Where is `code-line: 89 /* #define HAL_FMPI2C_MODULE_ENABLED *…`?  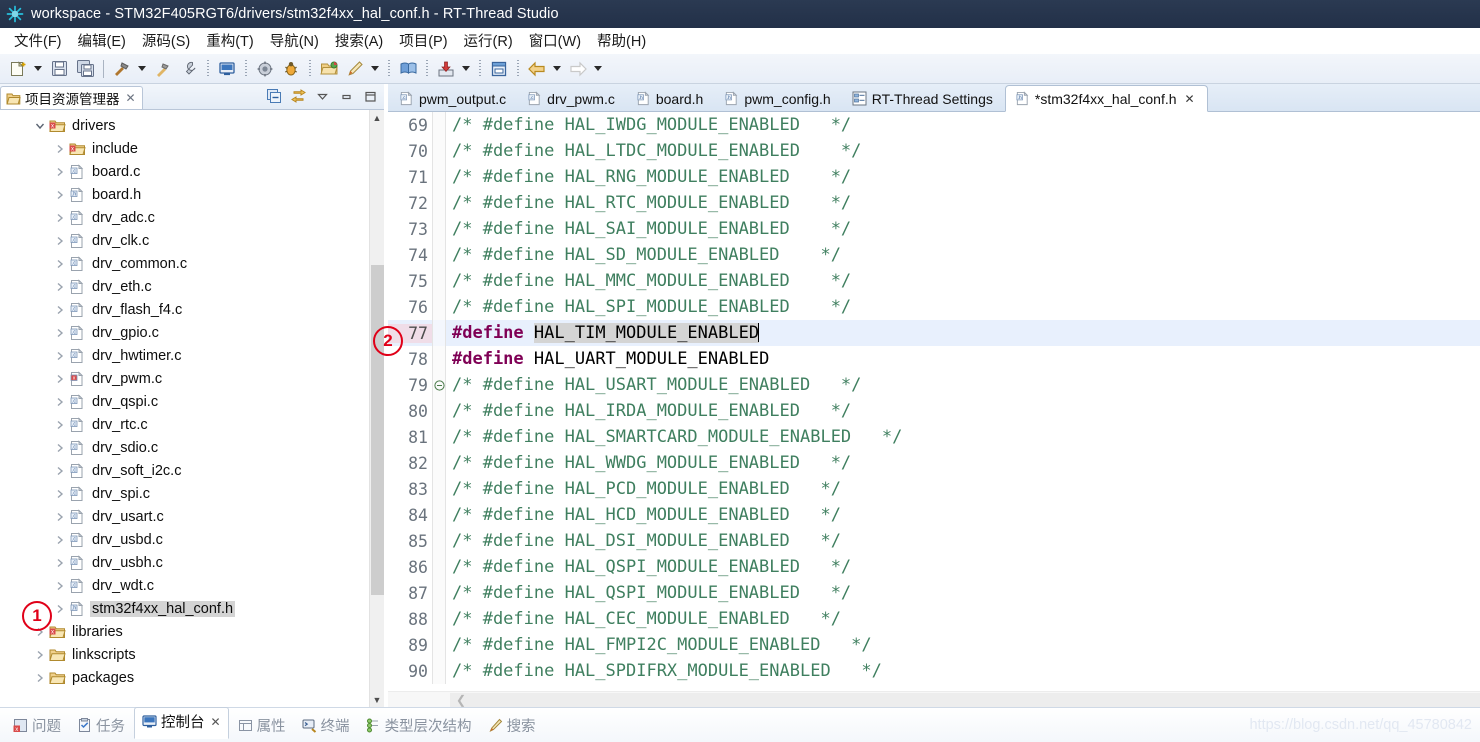 code-line: 89 /* #define HAL_FMPI2C_MODULE_ENABLED *… is located at coordinates (934, 645).